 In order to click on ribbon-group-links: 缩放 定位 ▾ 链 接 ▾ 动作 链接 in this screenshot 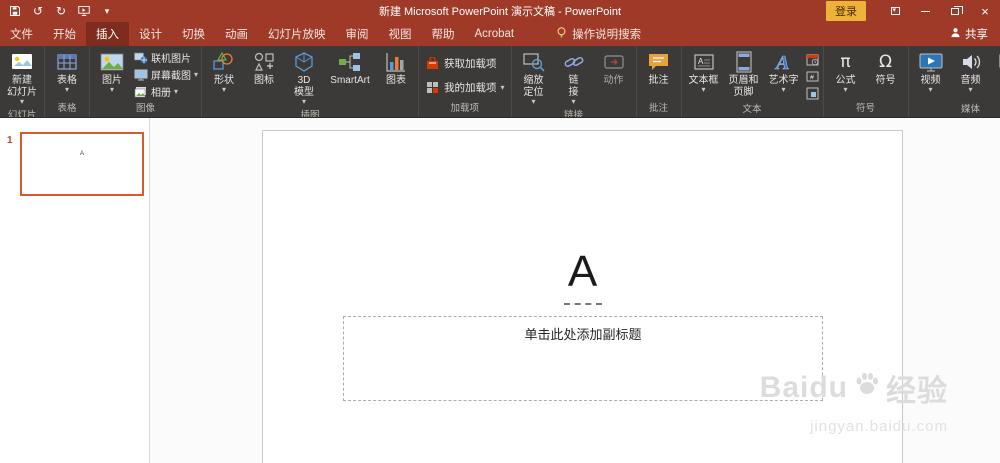, I will do `click(574, 81)`.